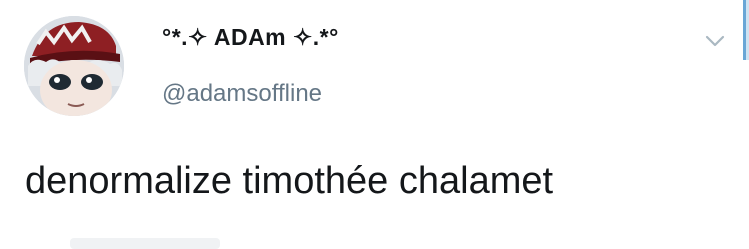 This screenshot has height=249, width=749. I want to click on avatar, so click(74, 66).